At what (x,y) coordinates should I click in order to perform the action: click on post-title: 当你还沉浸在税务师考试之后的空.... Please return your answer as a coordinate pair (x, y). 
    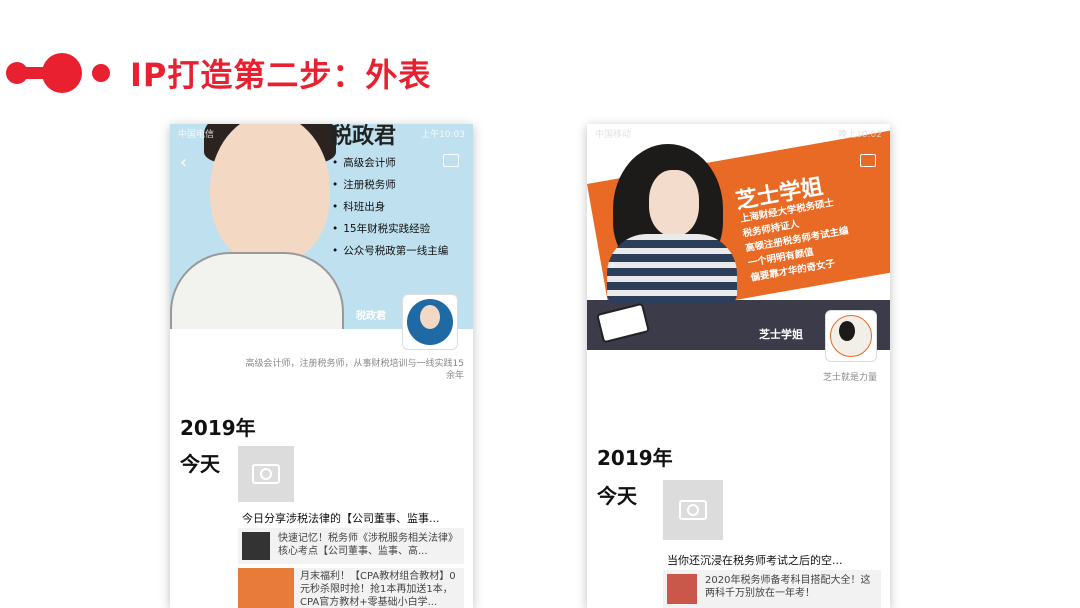
    Looking at the image, I should click on (774, 560).